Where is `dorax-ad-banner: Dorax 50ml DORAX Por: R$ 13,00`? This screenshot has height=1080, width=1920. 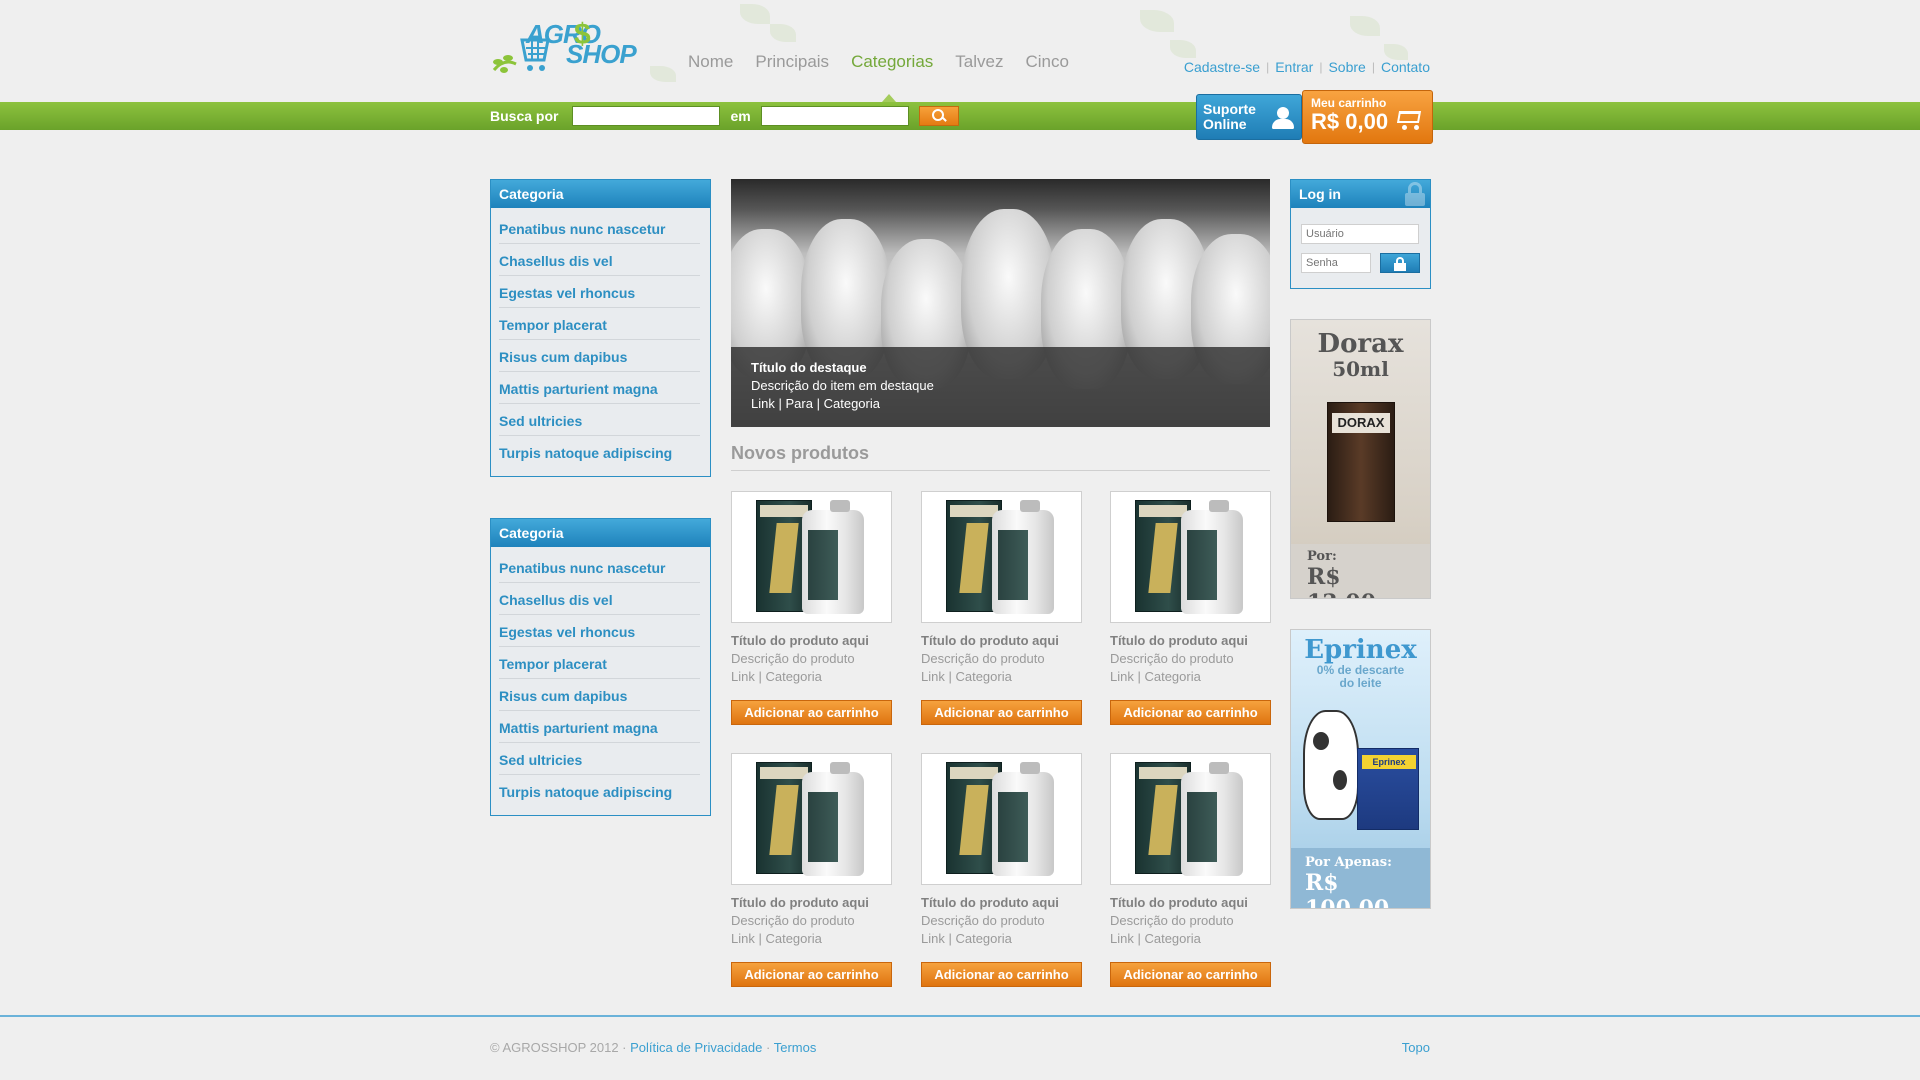 dorax-ad-banner: Dorax 50ml DORAX Por: R$ 13,00 is located at coordinates (1360, 459).